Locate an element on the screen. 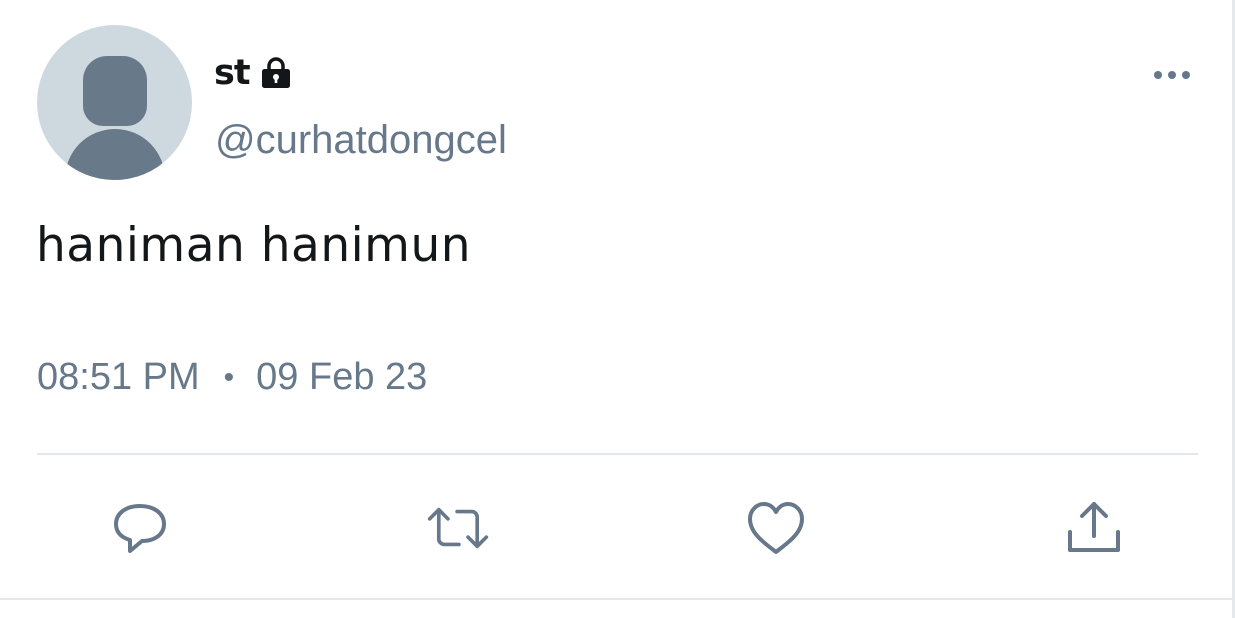  display-name: st is located at coordinates (232, 73).